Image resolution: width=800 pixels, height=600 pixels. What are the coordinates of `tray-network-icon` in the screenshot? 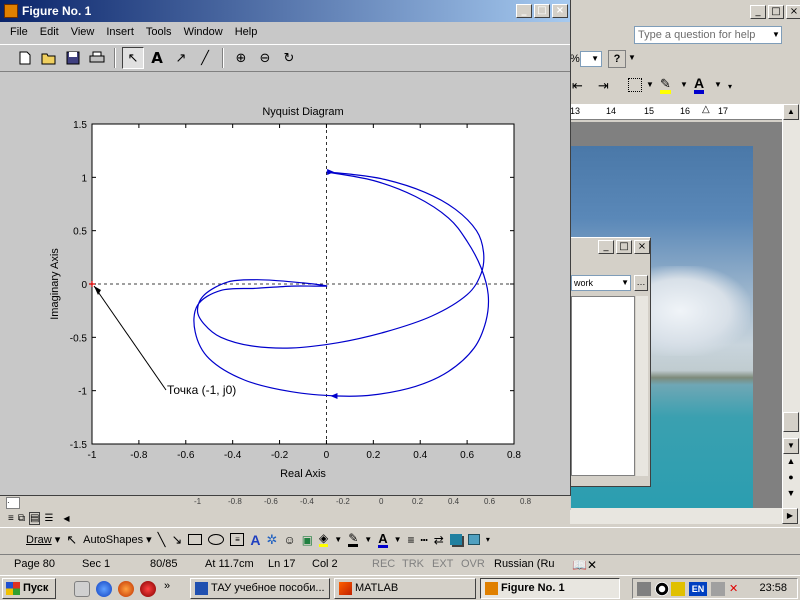 It's located at (662, 589).